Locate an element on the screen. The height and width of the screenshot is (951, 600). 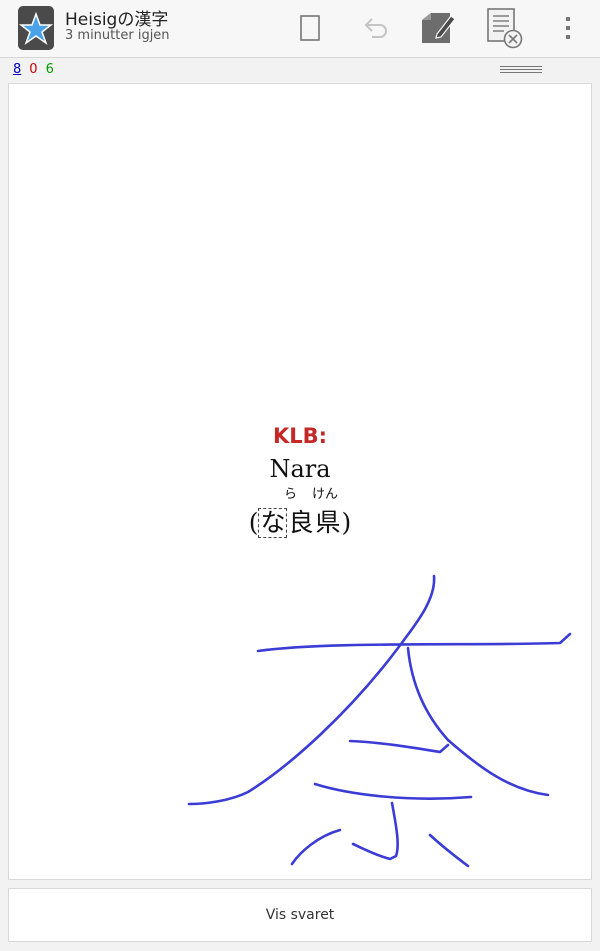
kanji-ken: 県 is located at coordinates (328, 522).